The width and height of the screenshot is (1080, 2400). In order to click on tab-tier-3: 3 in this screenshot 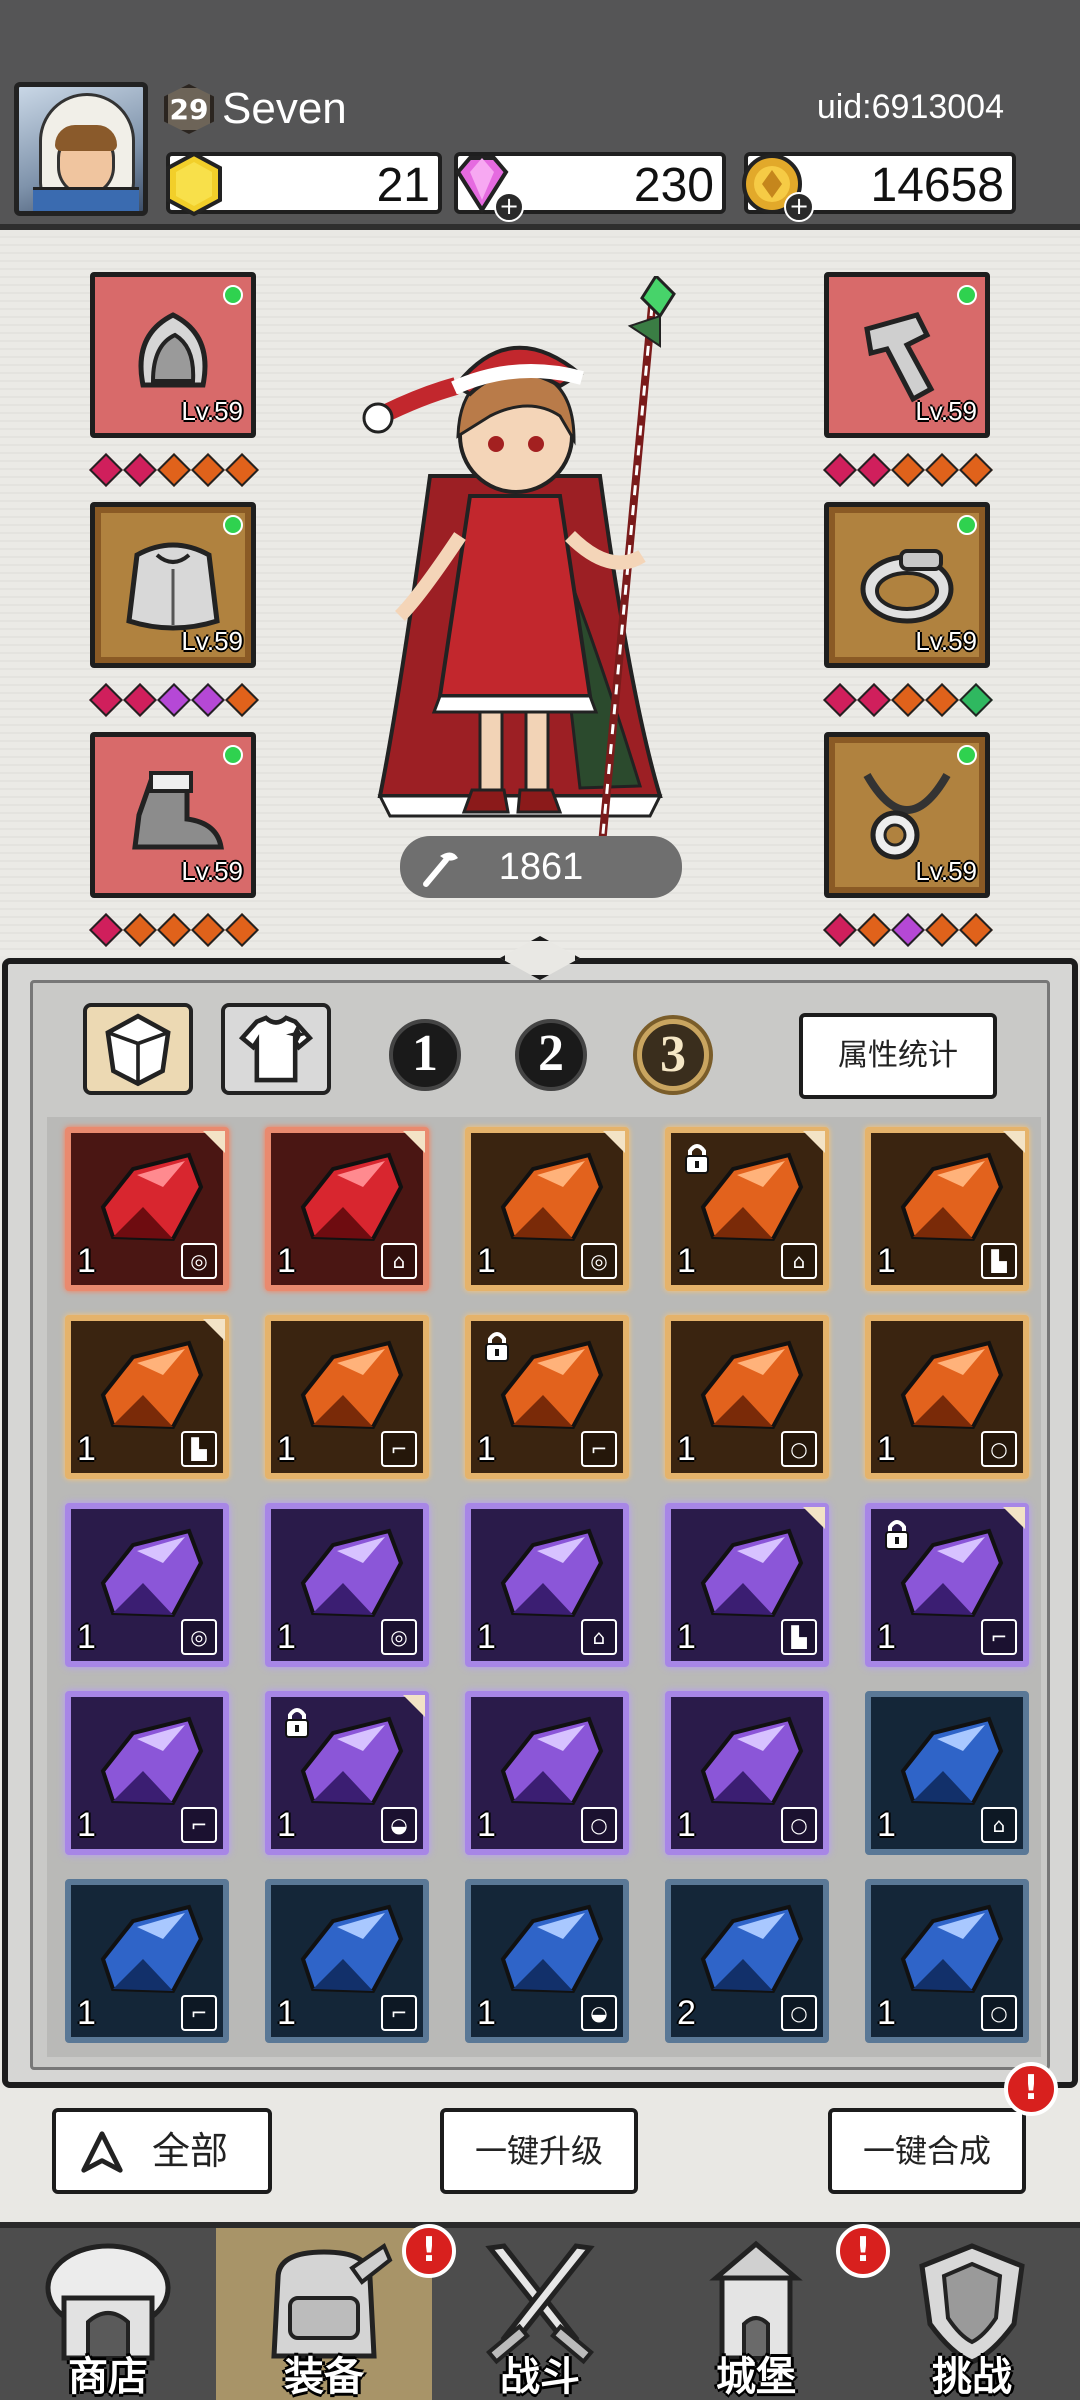, I will do `click(673, 1055)`.